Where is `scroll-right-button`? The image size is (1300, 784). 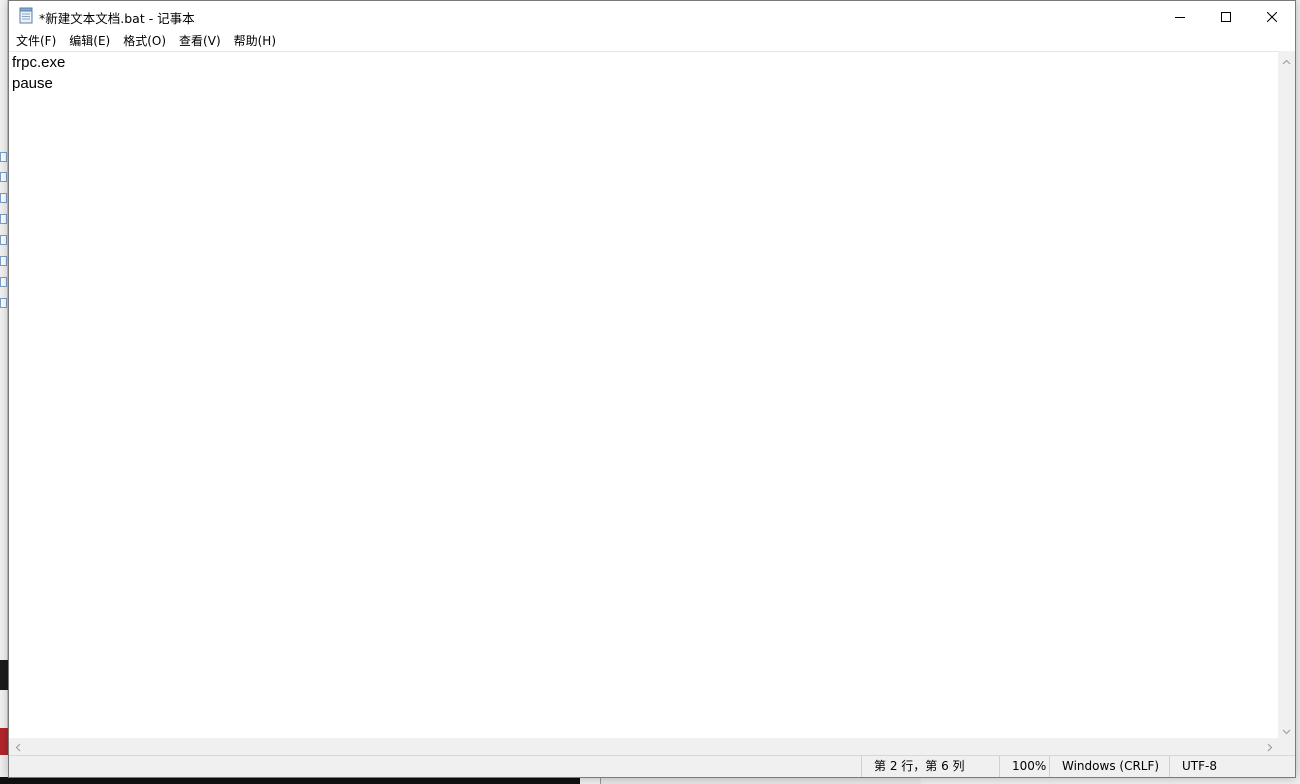
scroll-right-button is located at coordinates (1269, 746).